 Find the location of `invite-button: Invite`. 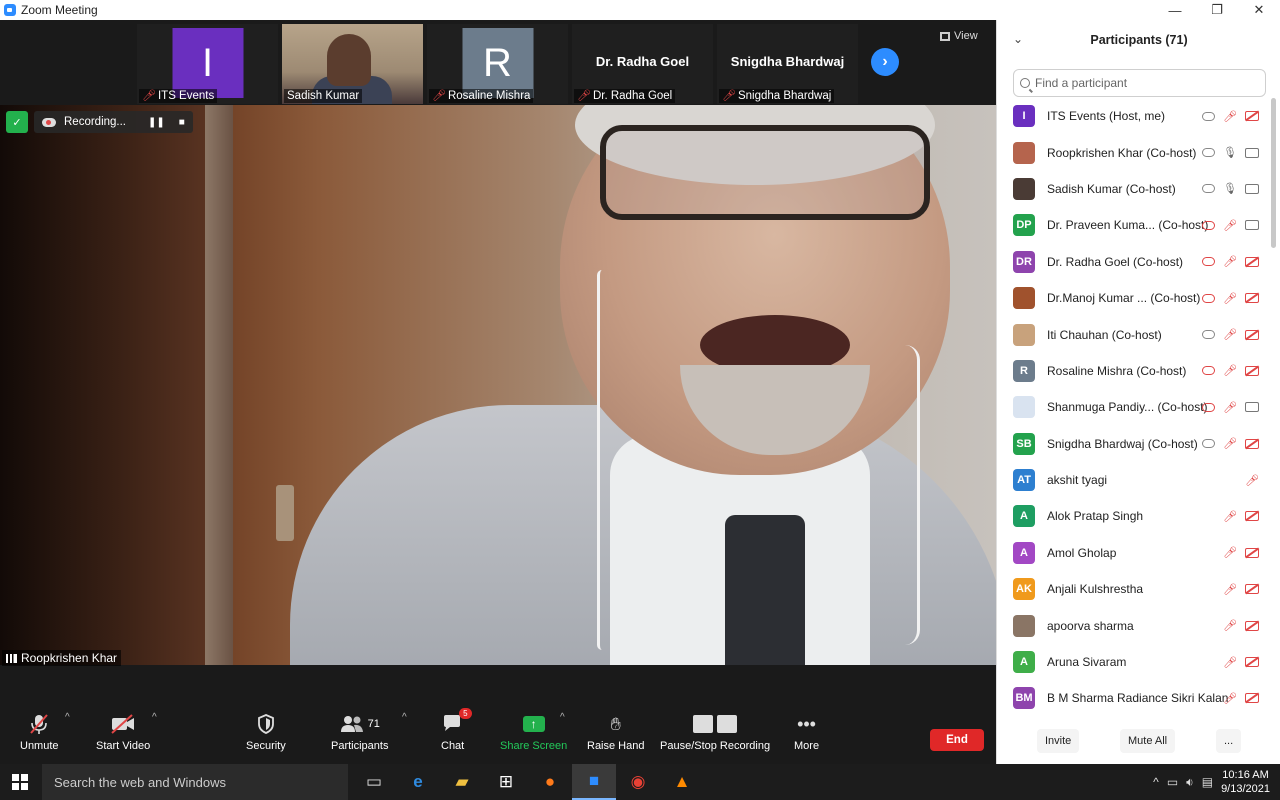

invite-button: Invite is located at coordinates (1058, 741).